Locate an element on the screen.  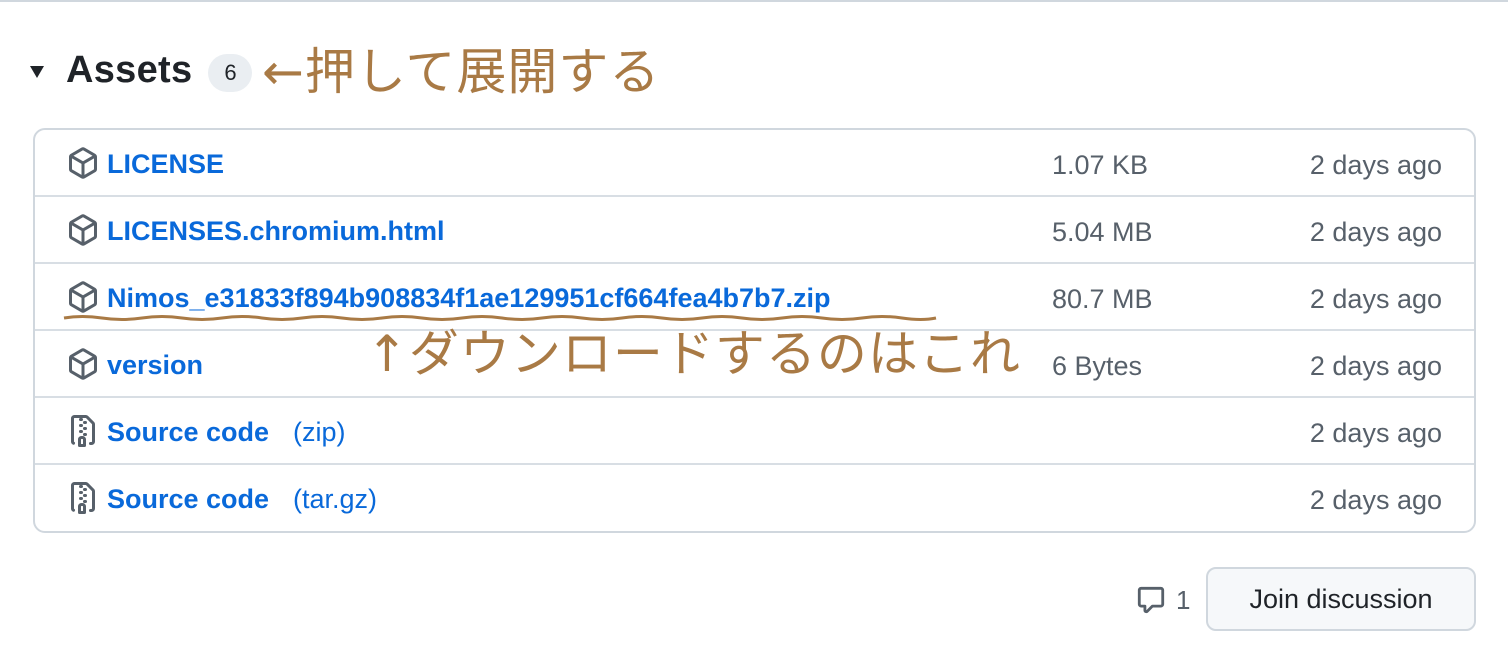
assets-count-badge: 6 is located at coordinates (230, 73).